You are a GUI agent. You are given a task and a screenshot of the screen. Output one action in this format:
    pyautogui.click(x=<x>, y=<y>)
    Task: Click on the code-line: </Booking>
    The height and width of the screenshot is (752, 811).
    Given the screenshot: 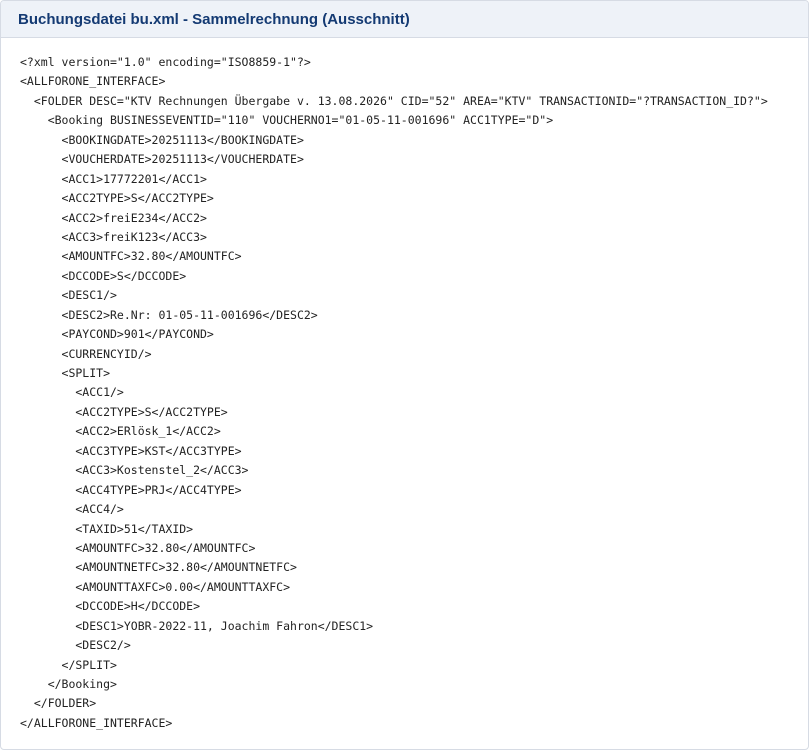 What is the action you would take?
    pyautogui.click(x=68, y=684)
    